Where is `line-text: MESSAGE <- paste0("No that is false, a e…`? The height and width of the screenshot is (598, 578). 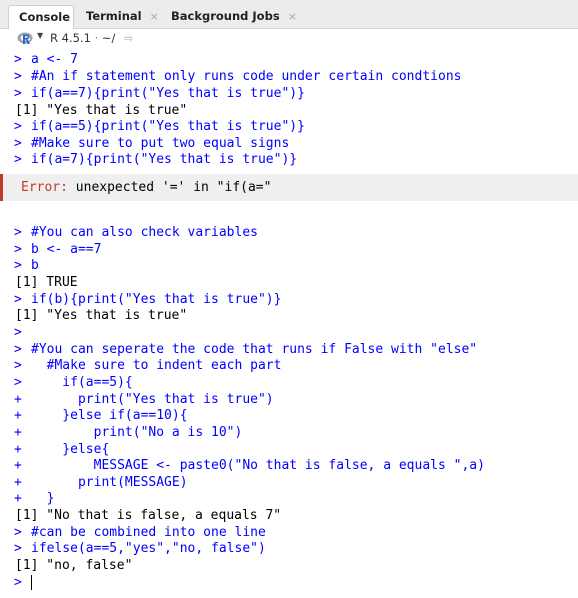 line-text: MESSAGE <- paste0("No that is false, a e… is located at coordinates (258, 465).